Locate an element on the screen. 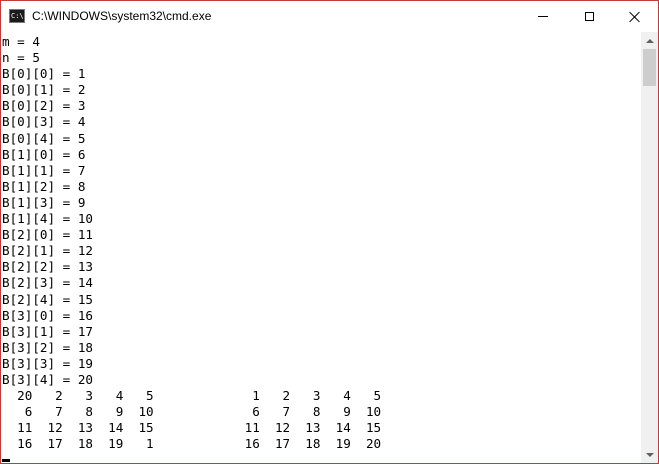 This screenshot has height=464, width=659. console-line: B[2][4] = 15 is located at coordinates (47, 299).